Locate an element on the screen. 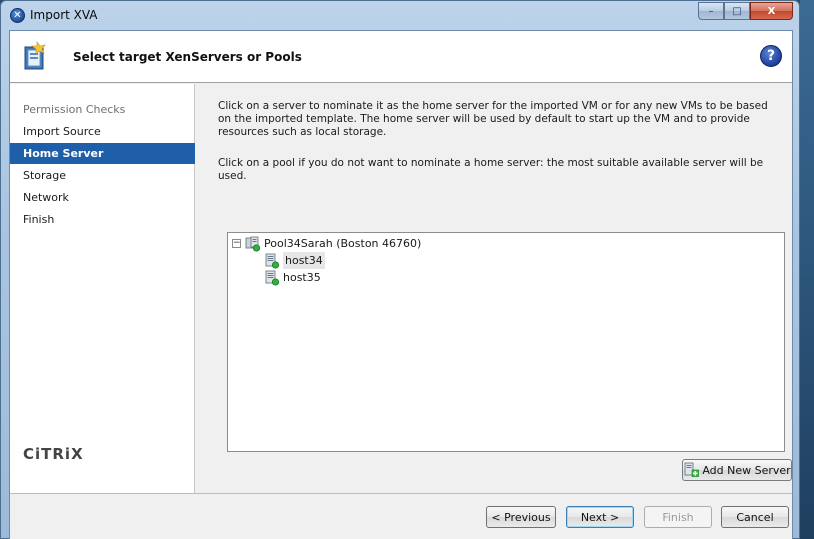  previous-button: < Previous is located at coordinates (521, 517).